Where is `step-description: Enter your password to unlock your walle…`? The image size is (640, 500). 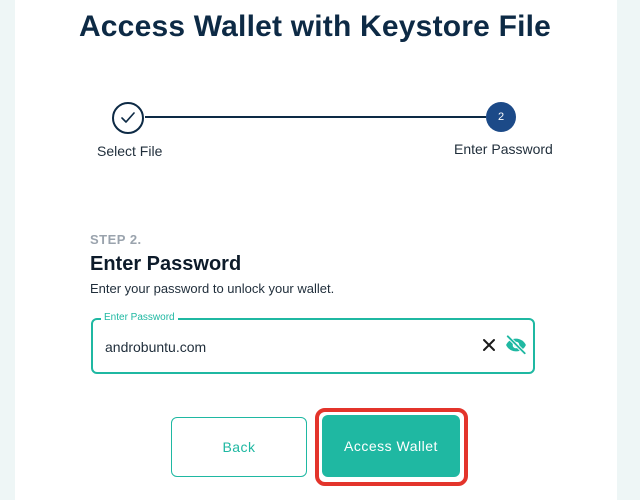 step-description: Enter your password to unlock your walle… is located at coordinates (212, 288).